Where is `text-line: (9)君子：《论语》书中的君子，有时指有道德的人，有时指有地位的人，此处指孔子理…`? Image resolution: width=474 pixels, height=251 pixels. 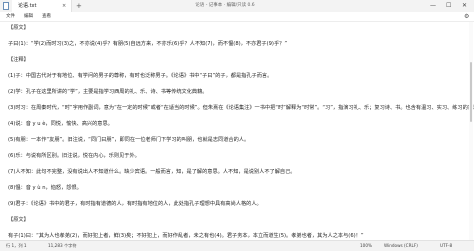 text-line: (9)君子：《论语》书中的君子，有时指有道德的人，有时指有地位的人，此处指孔子理… is located at coordinates (135, 204).